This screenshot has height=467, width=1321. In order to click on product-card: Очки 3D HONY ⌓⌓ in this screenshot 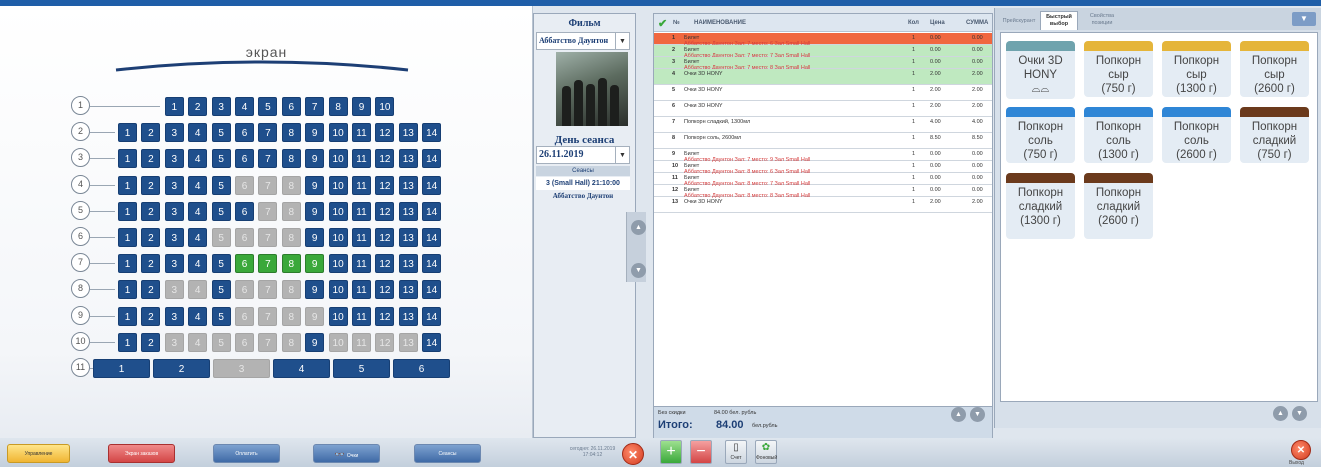, I will do `click(1040, 70)`.